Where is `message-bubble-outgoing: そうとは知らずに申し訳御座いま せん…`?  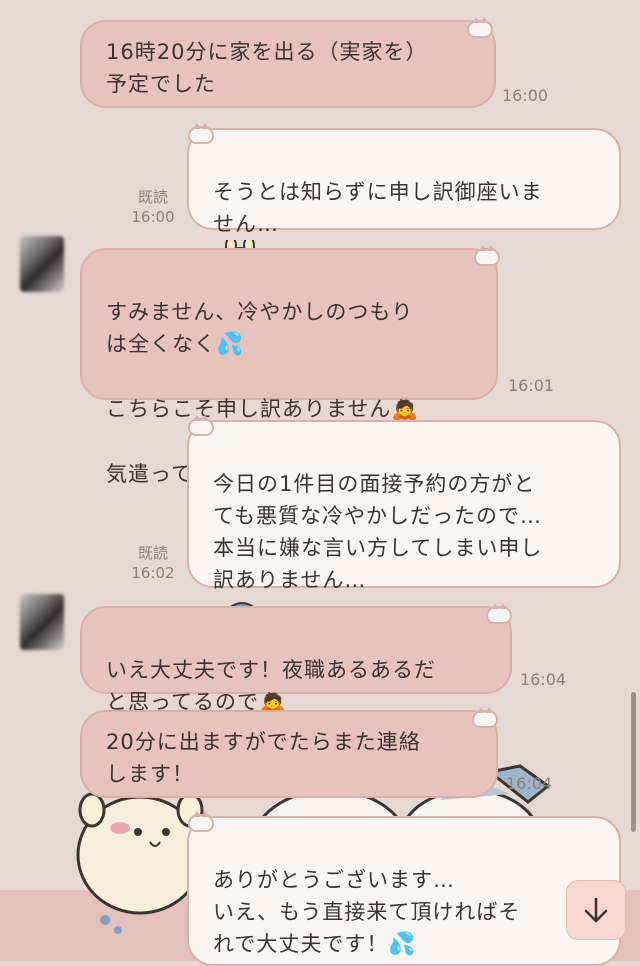 message-bubble-outgoing: そうとは知らずに申し訳御座いま せん… is located at coordinates (404, 204).